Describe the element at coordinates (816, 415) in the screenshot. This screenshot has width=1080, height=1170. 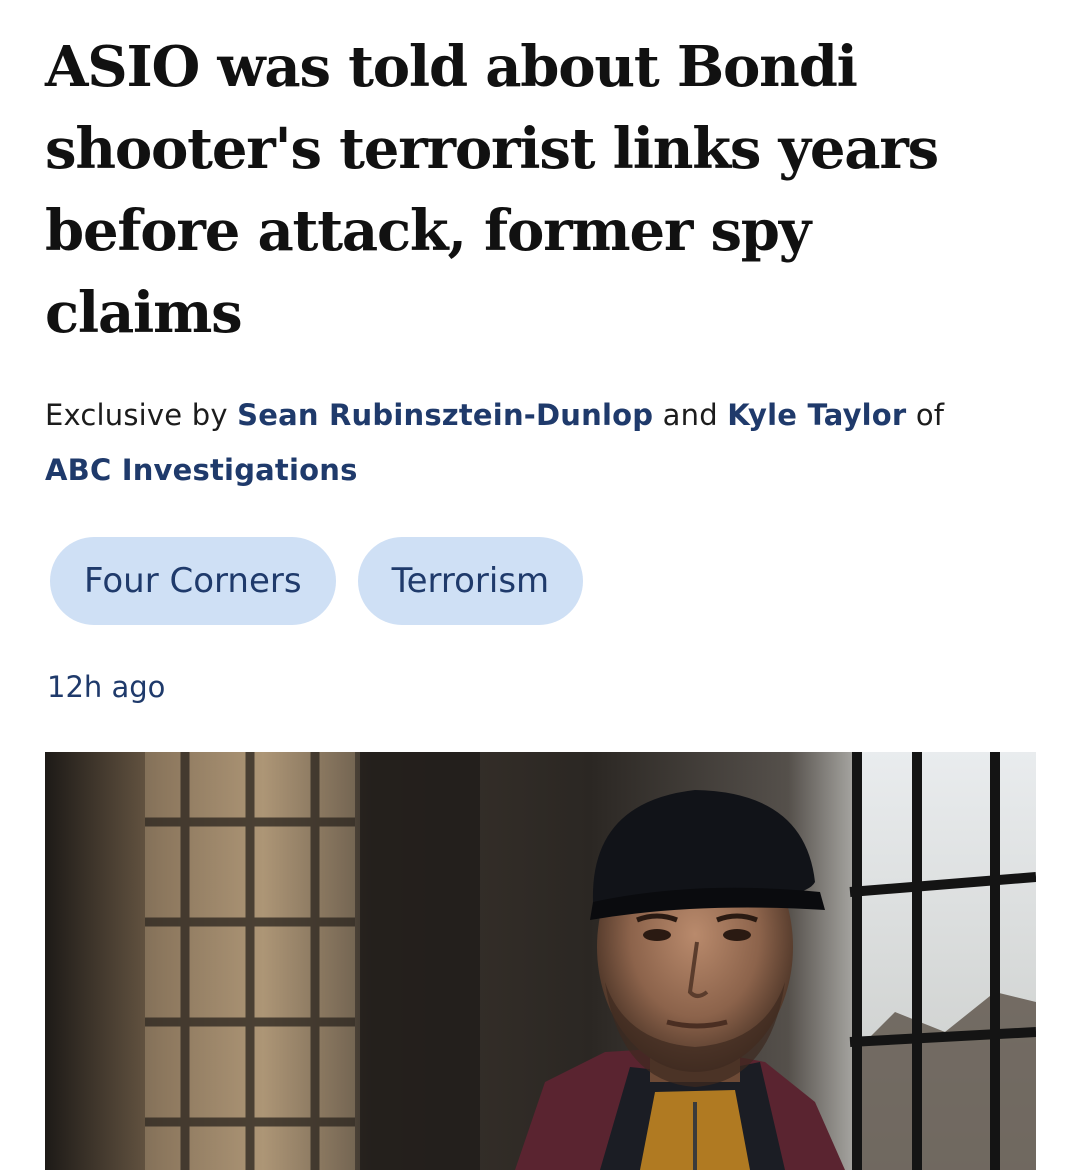
I see `author-link-kyle: Kyle Taylor` at that location.